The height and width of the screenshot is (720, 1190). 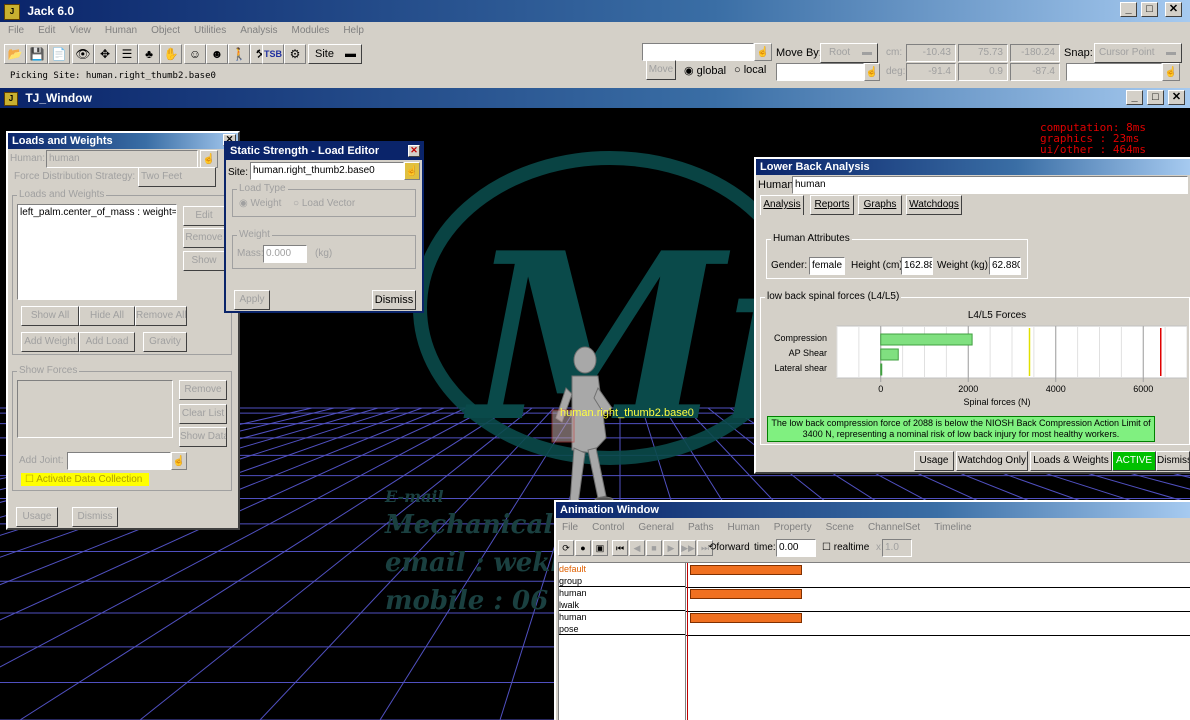 I want to click on edit-button: Edit, so click(x=204, y=216).